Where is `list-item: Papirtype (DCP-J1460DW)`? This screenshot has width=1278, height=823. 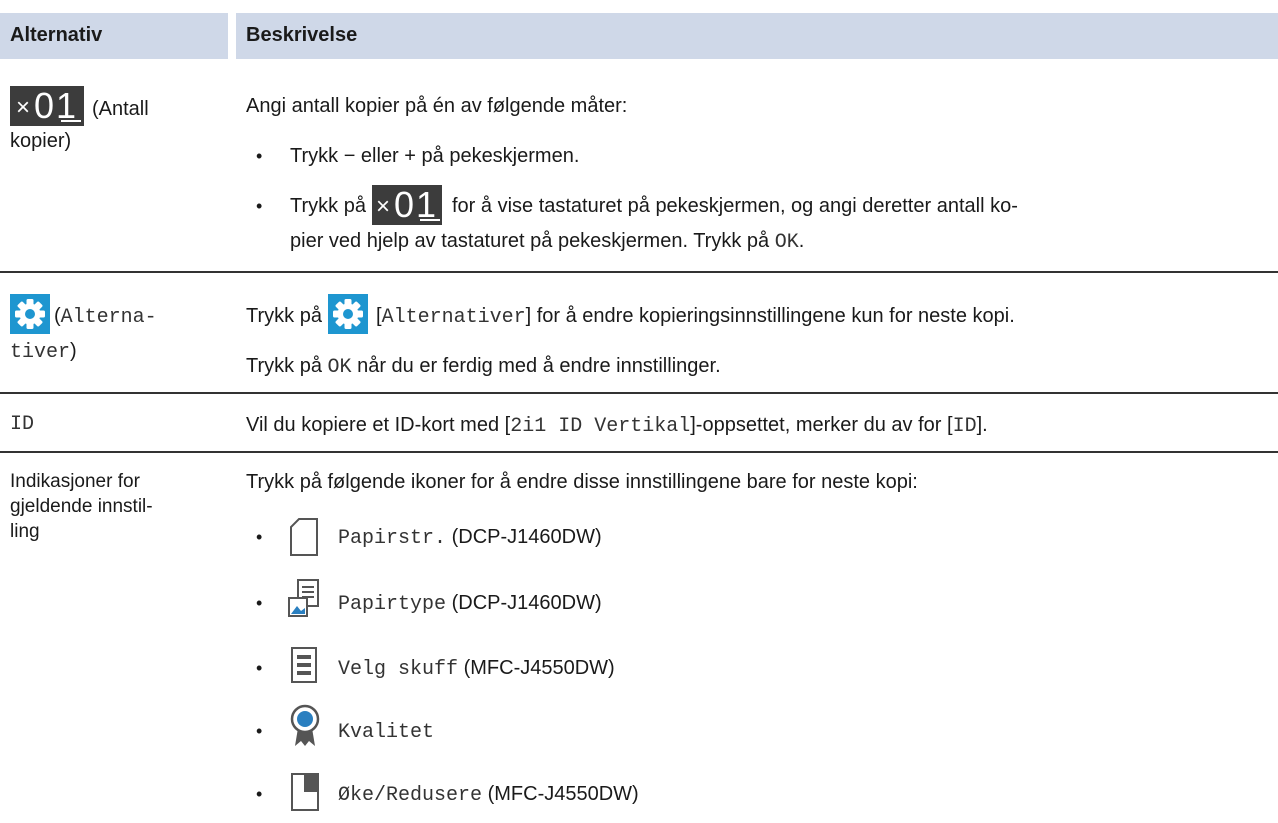
list-item: Papirtype (DCP-J1460DW) is located at coordinates (470, 604).